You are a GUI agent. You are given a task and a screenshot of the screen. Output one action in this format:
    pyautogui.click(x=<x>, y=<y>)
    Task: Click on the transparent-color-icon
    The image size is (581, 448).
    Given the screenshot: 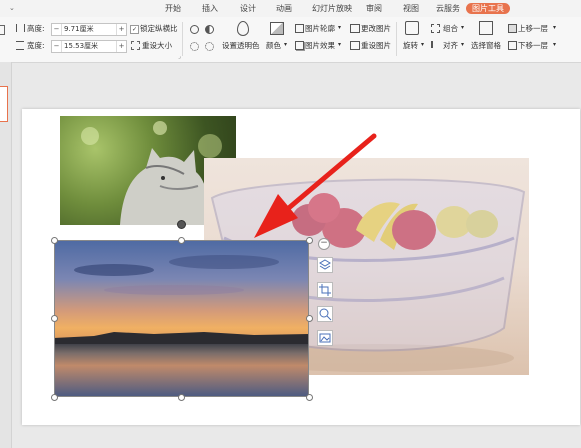 What is the action you would take?
    pyautogui.click(x=243, y=28)
    